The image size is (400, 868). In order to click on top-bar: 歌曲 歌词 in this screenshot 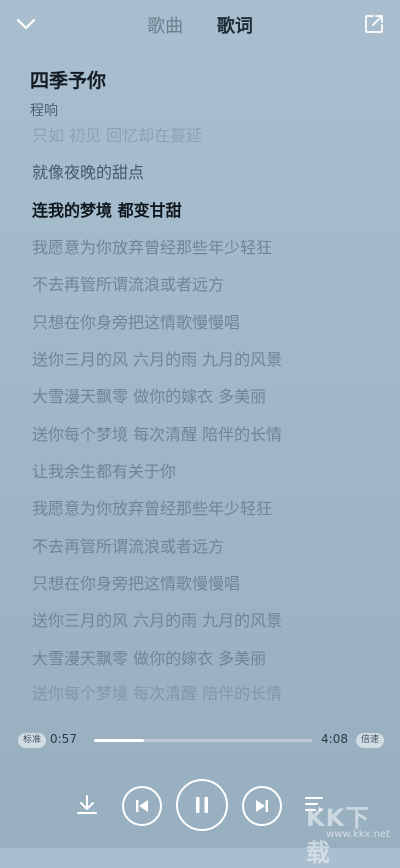, I will do `click(200, 24)`.